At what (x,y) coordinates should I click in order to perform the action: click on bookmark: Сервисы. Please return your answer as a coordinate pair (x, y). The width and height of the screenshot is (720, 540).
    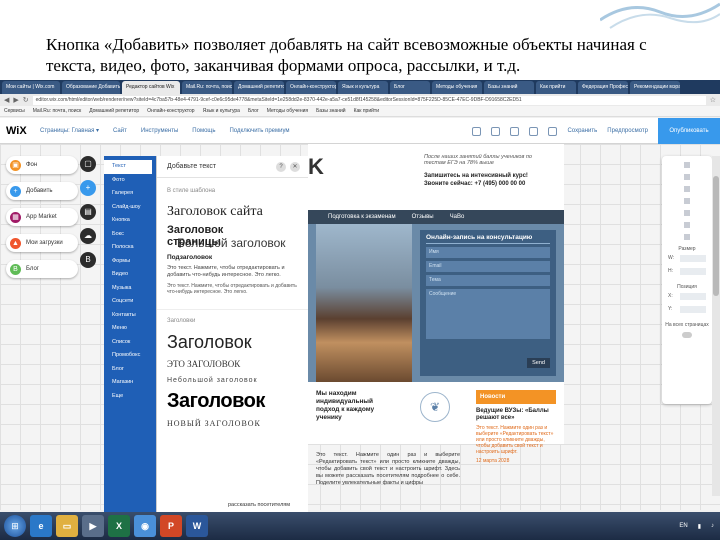
    Looking at the image, I should click on (14, 111).